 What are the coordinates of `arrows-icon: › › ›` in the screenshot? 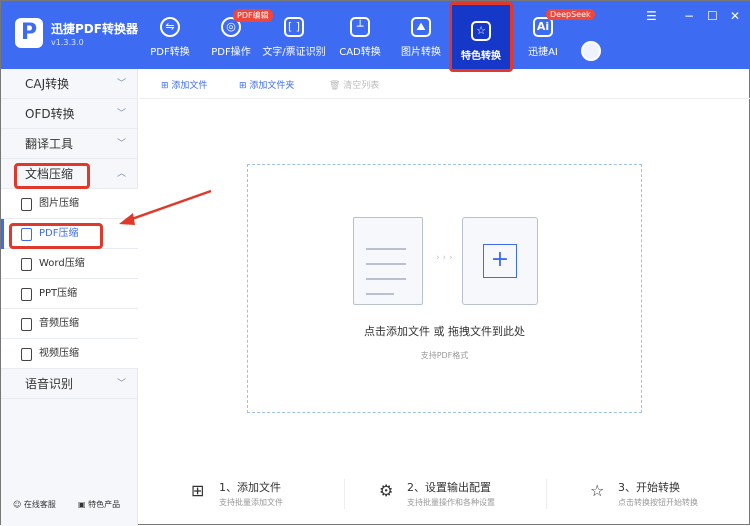 It's located at (444, 258).